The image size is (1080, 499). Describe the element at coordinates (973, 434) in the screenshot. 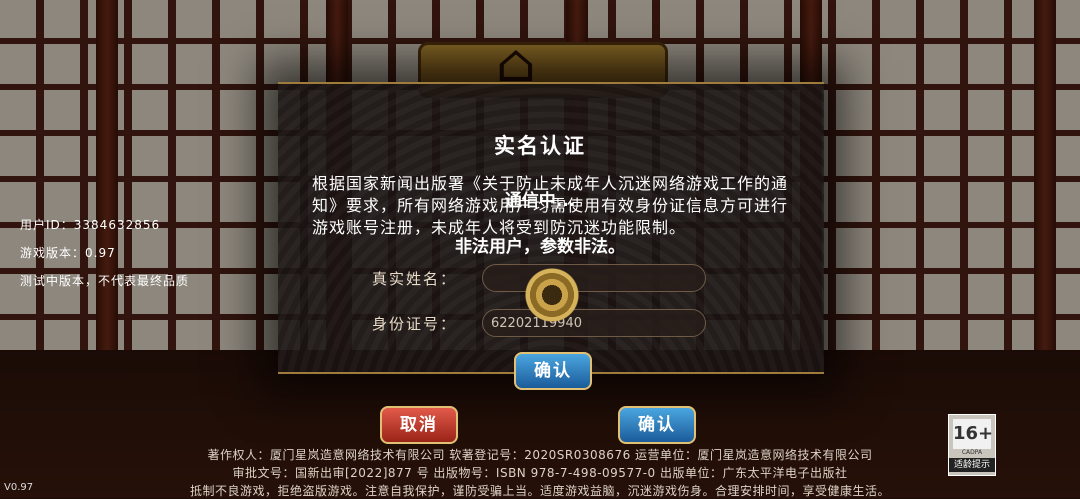

I see `age-rating-number: 16+` at that location.